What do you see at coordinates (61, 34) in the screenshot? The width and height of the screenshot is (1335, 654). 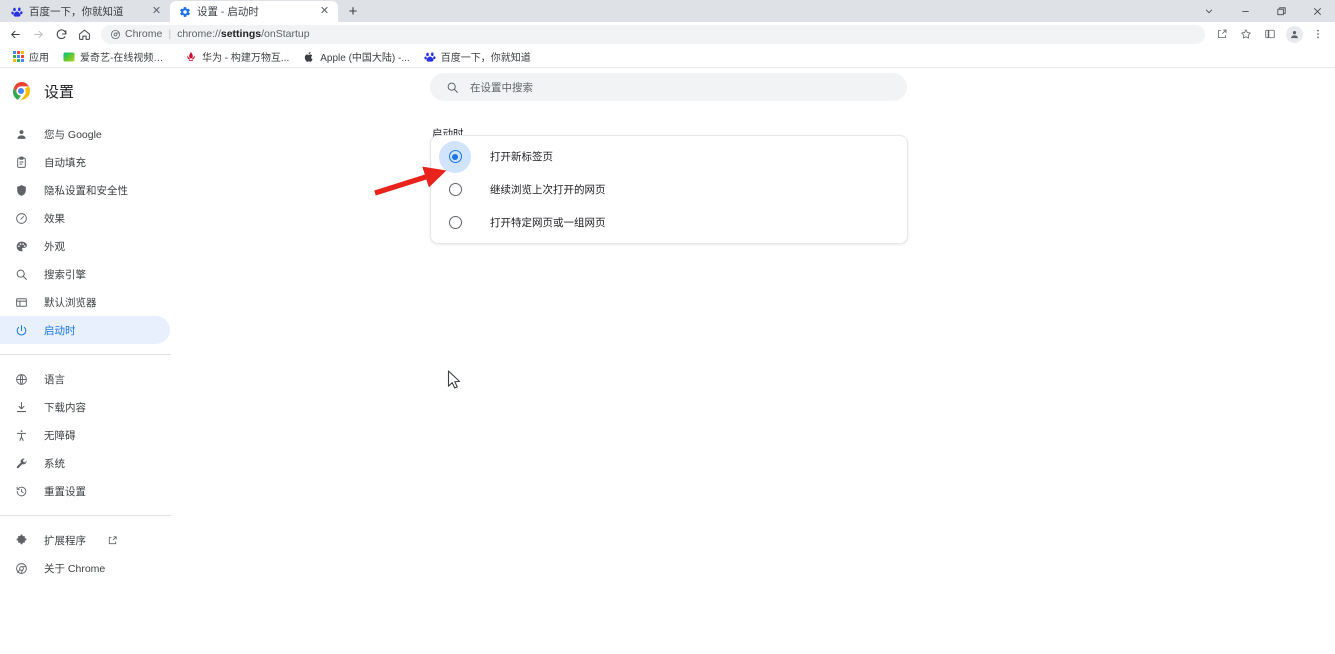 I see `reload-icon` at bounding box center [61, 34].